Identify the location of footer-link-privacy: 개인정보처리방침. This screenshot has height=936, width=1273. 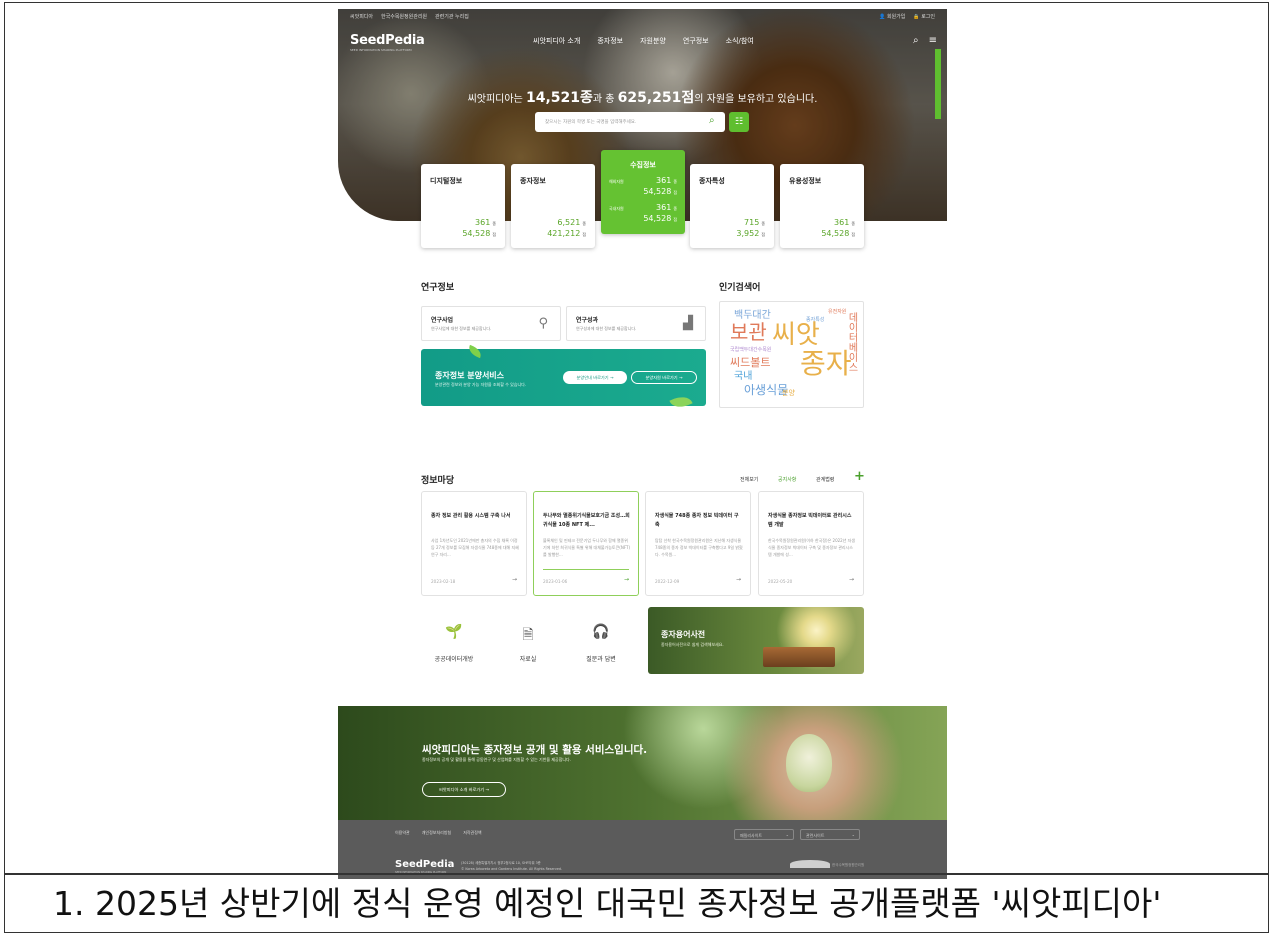
(436, 833).